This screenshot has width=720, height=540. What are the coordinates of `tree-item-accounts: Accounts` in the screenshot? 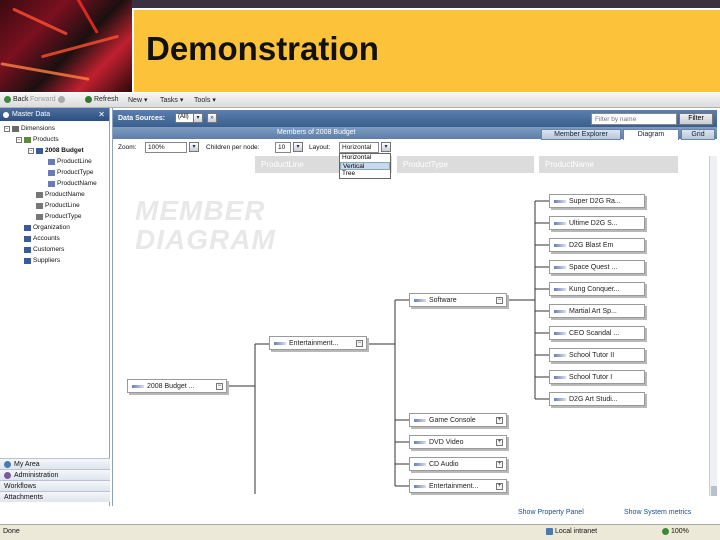 It's located at (42, 238).